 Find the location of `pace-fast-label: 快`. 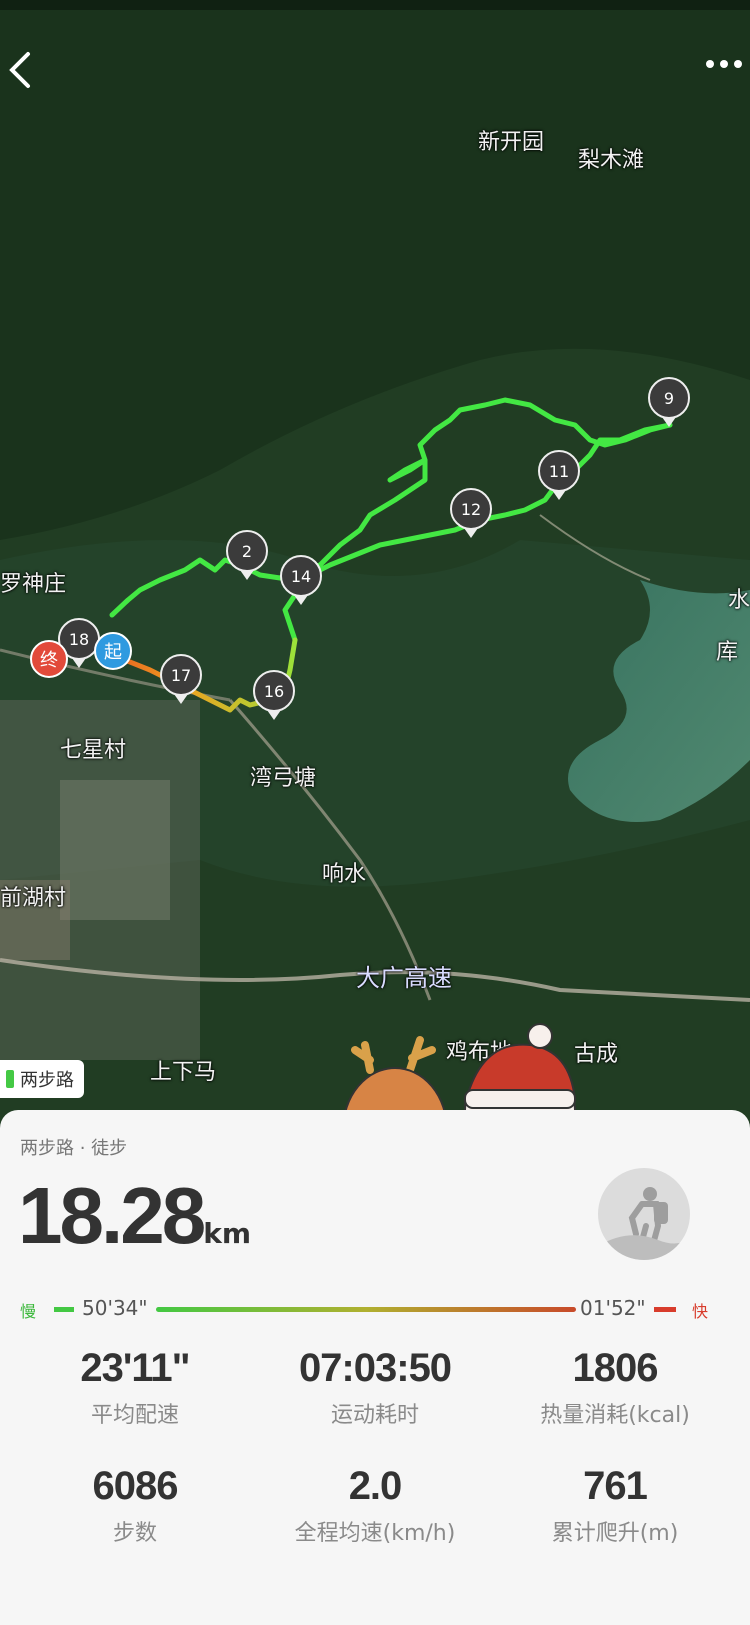

pace-fast-label: 快 is located at coordinates (700, 1311).